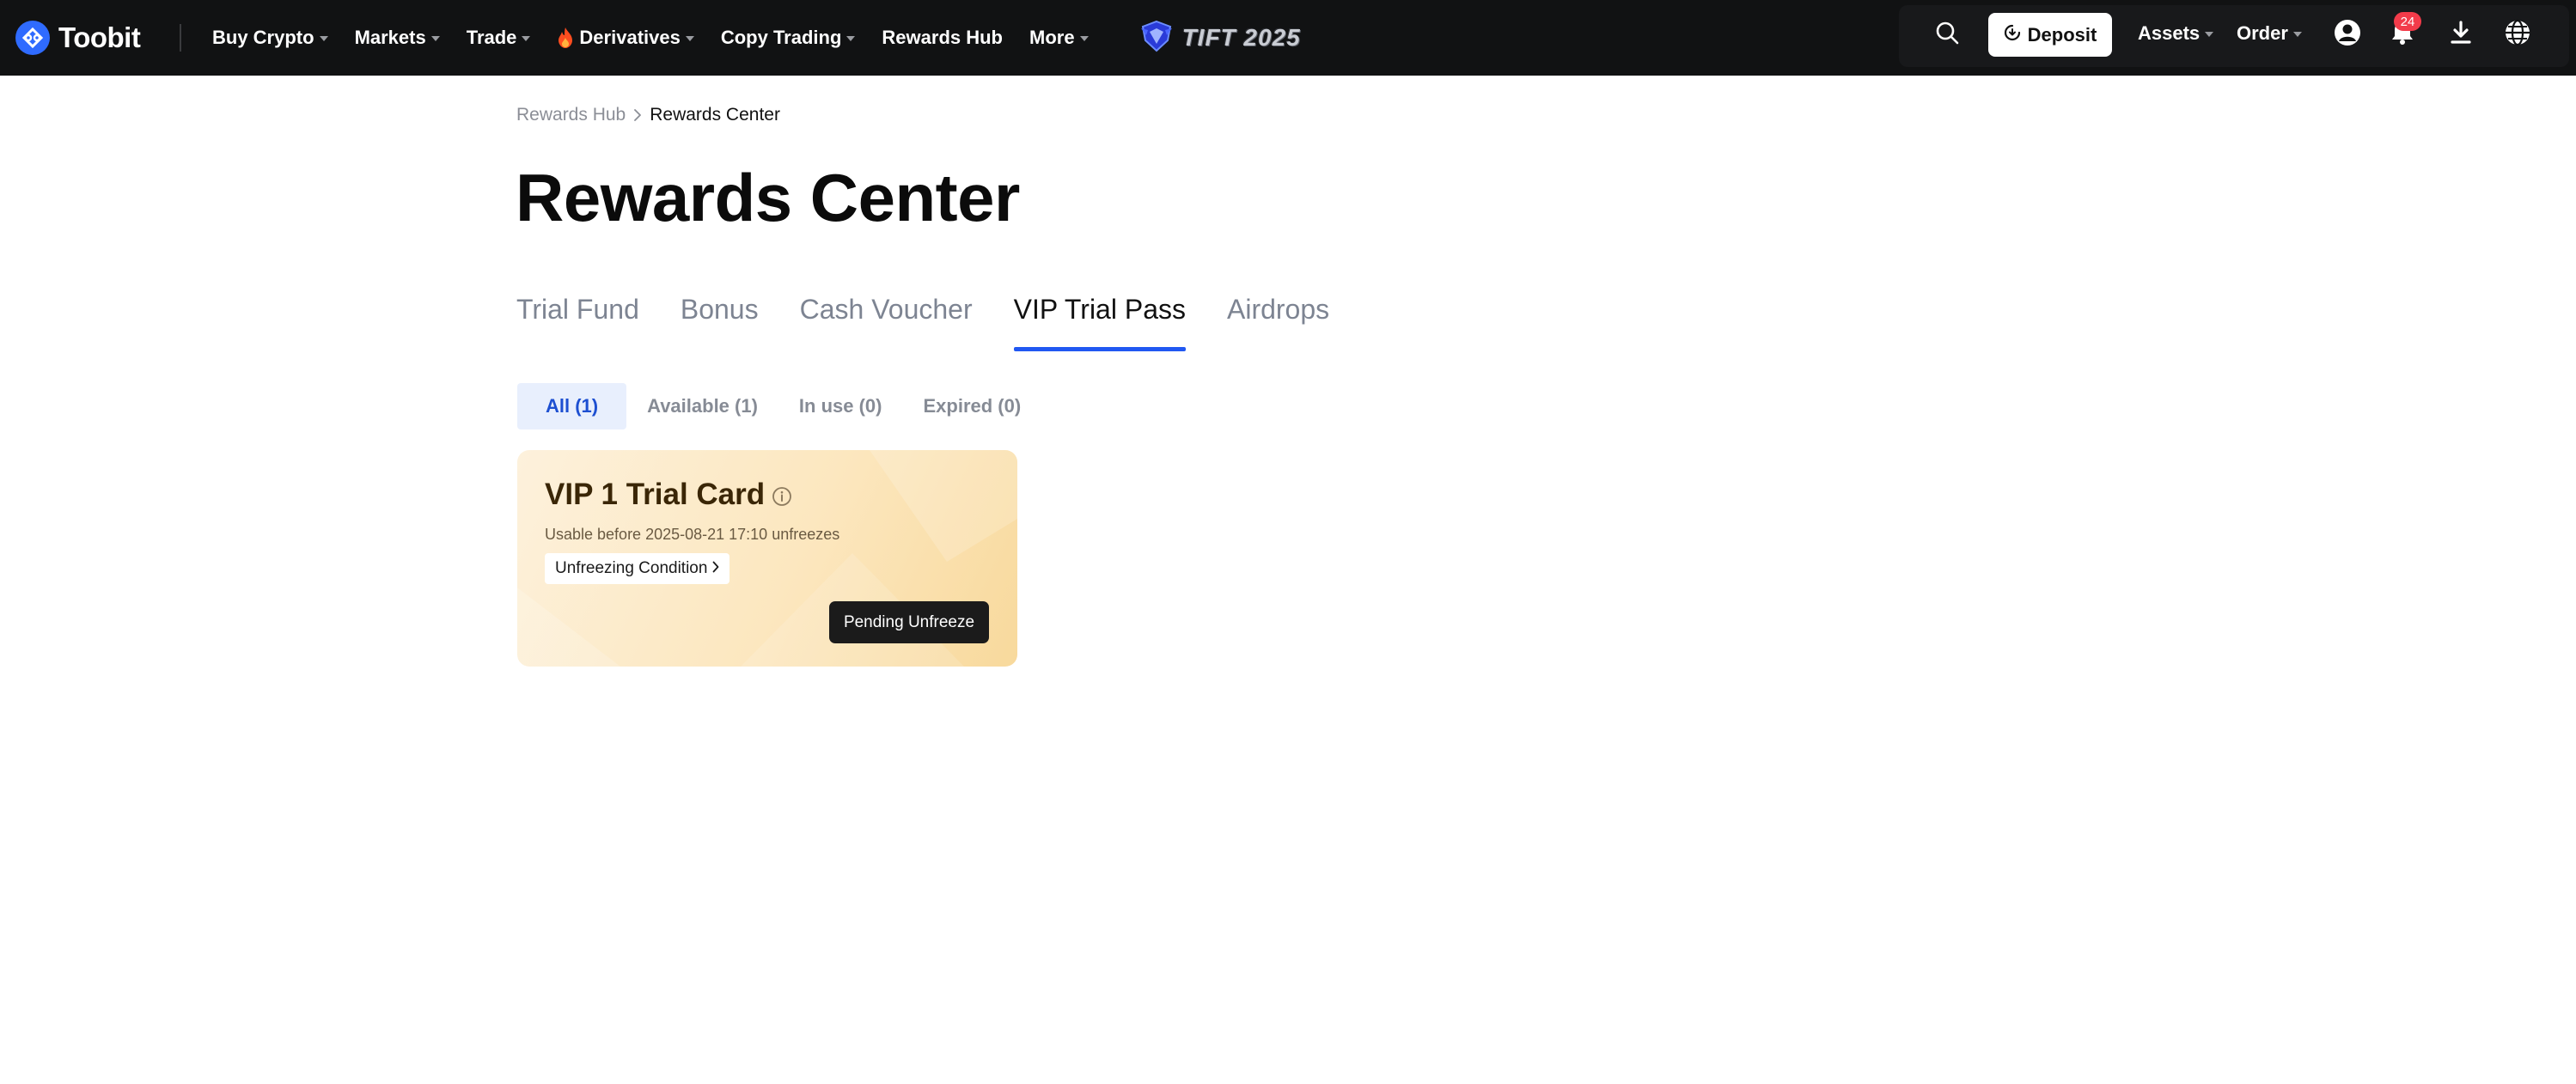 The image size is (2576, 1084). I want to click on download-button, so click(2460, 35).